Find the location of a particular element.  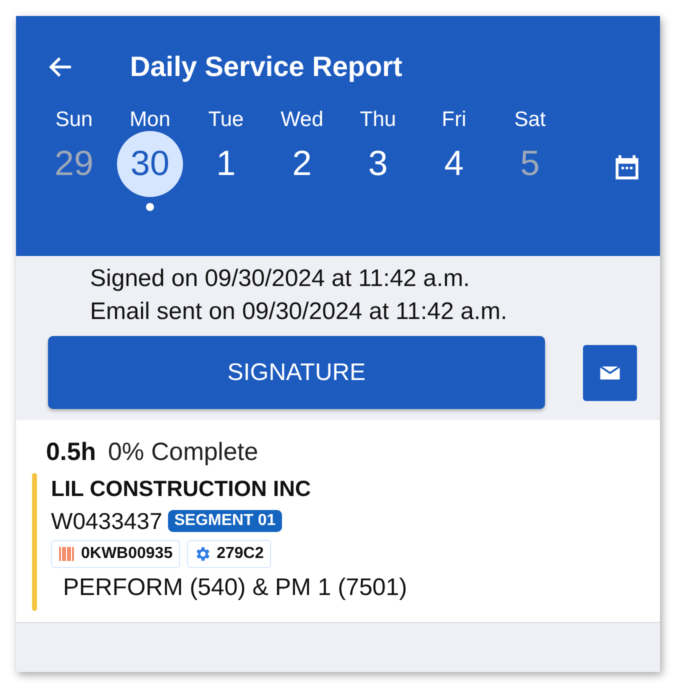

customer-name: LIL CONSTRUCTION INC is located at coordinates (181, 489).